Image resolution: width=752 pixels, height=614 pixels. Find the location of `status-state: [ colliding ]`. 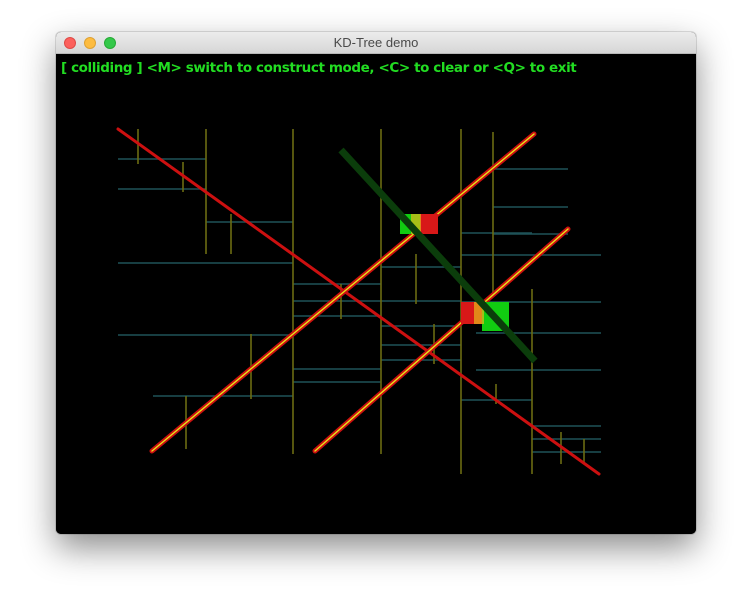

status-state: [ colliding ] is located at coordinates (102, 68).